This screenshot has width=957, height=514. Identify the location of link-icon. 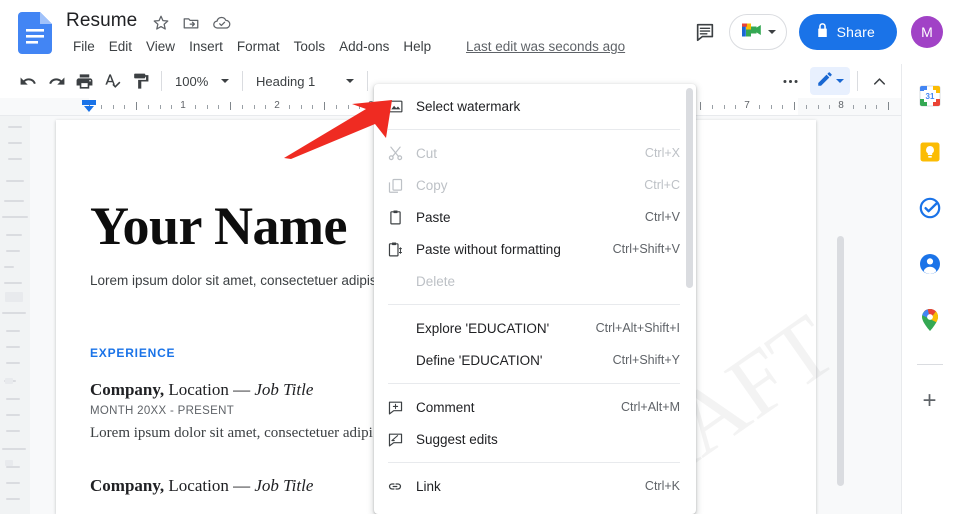
(395, 486).